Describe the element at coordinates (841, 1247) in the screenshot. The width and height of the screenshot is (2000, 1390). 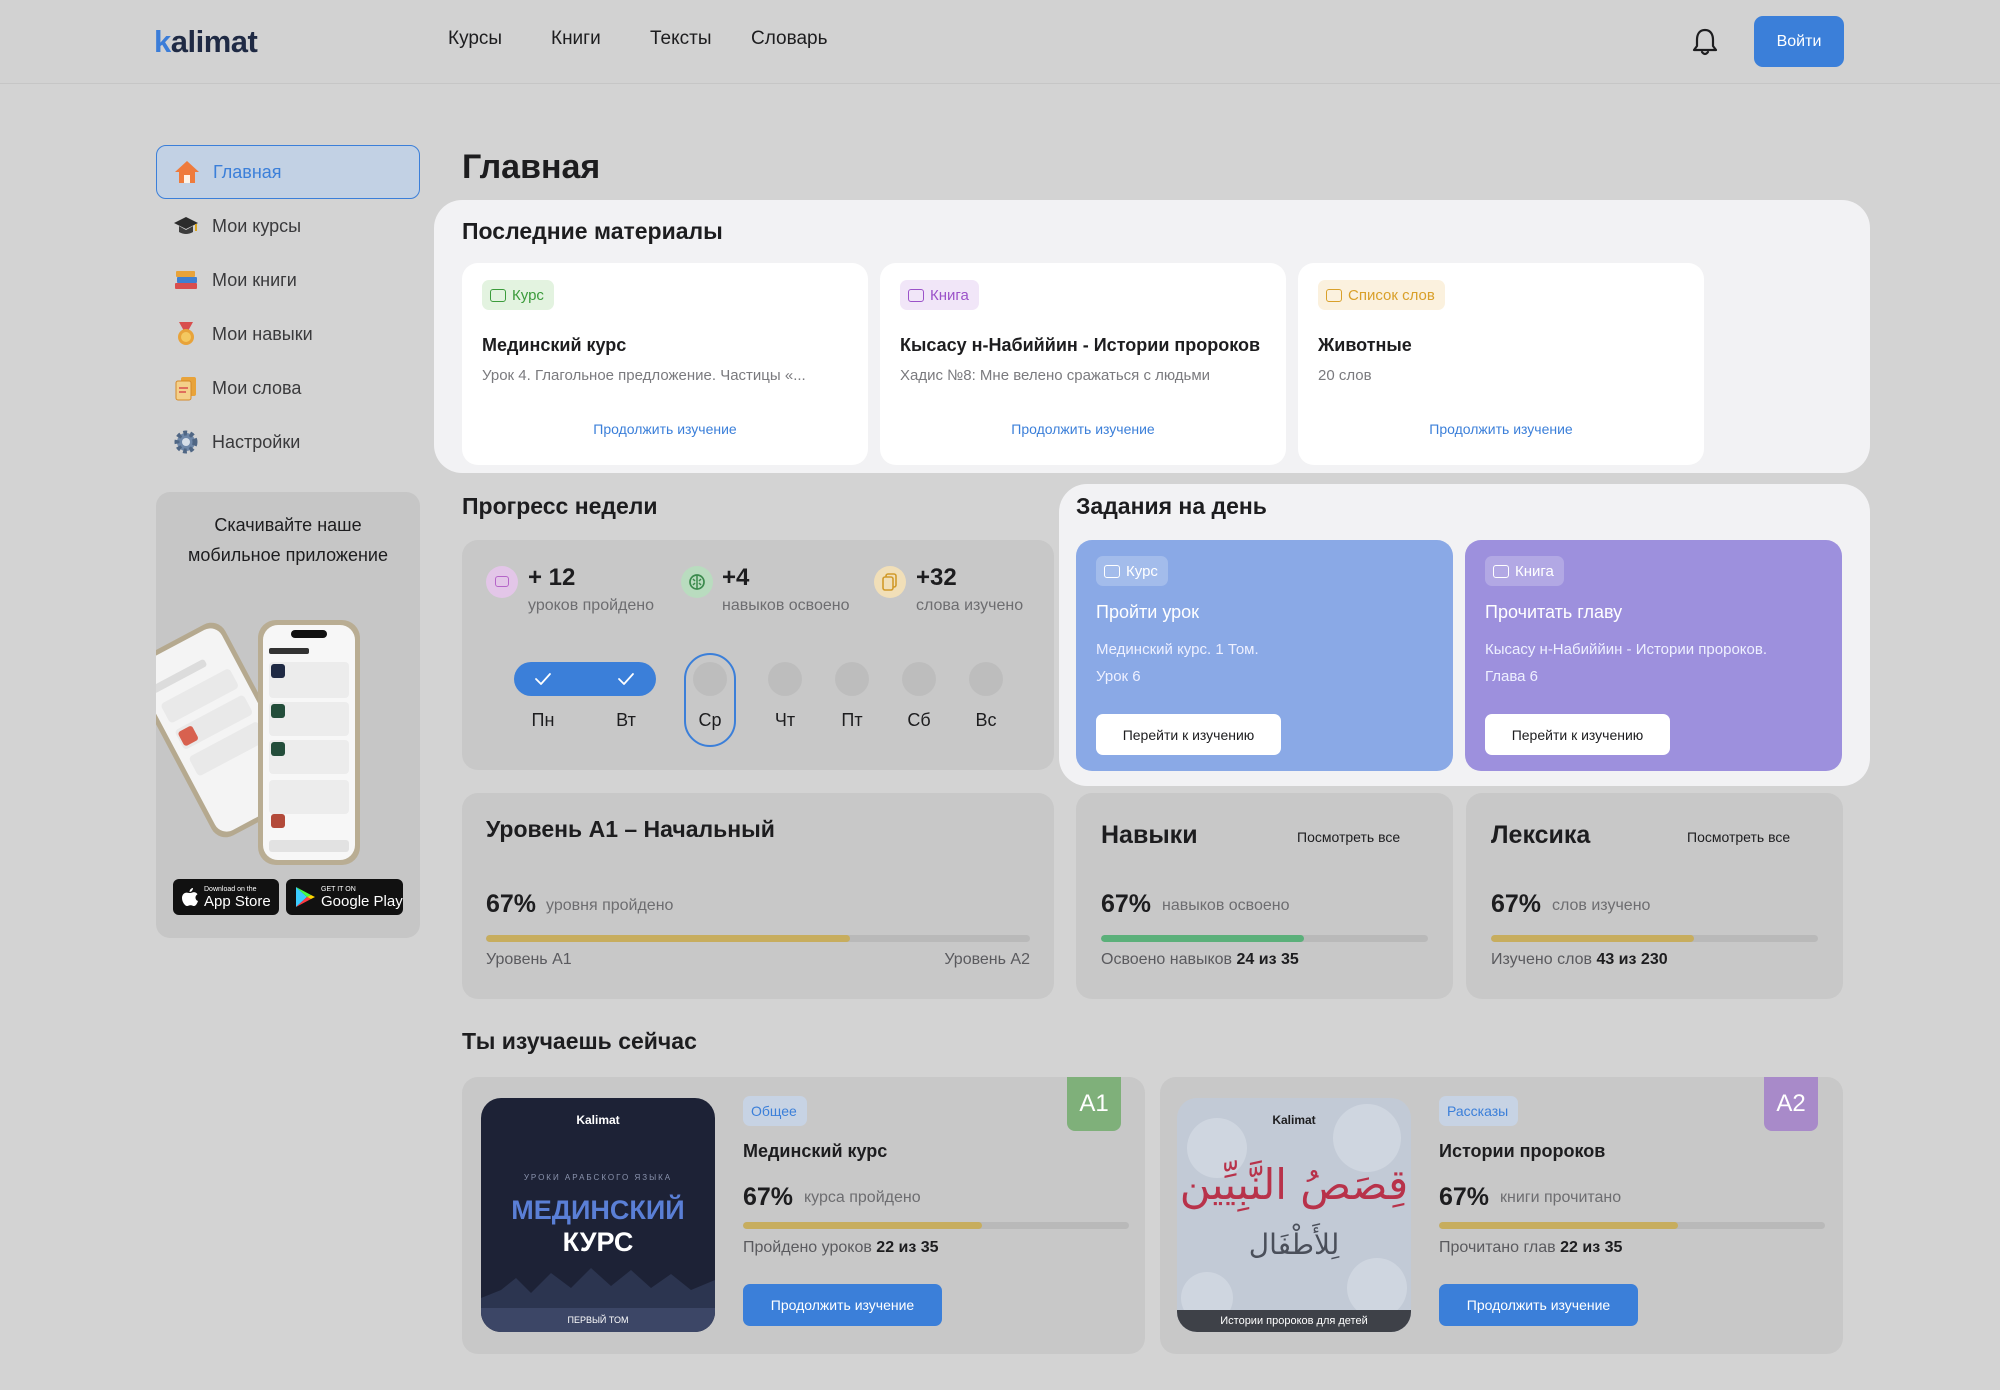
I see `course-lessons-count: Пройдено уроков 22 из 35` at that location.